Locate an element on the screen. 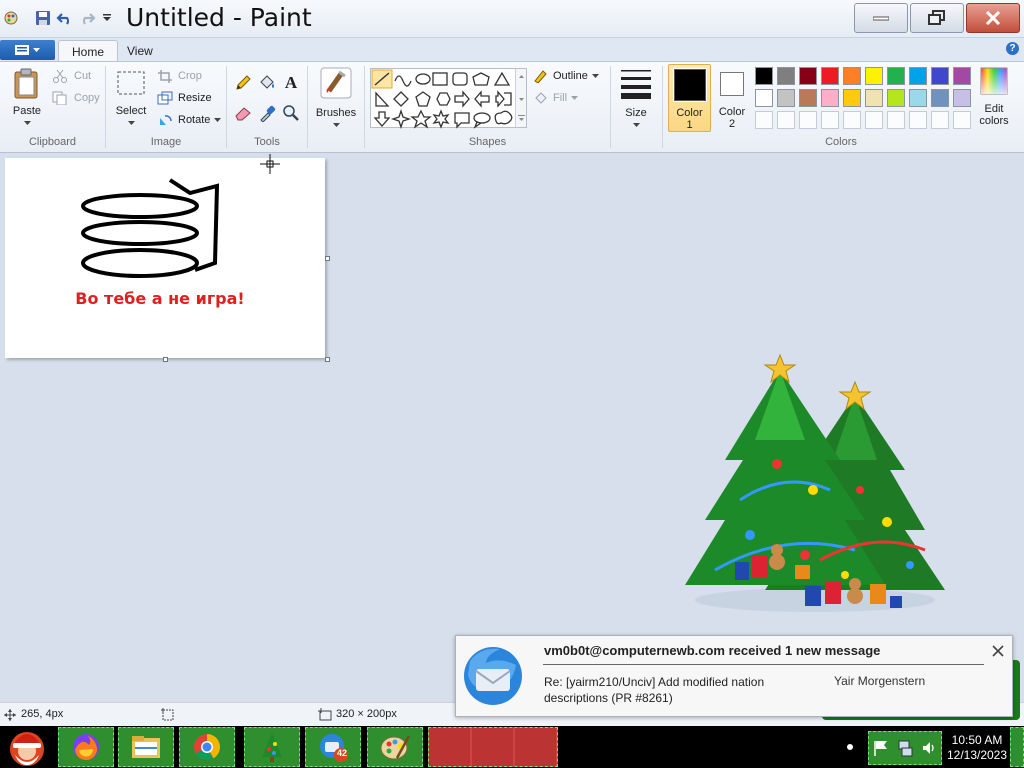  cut-button: Cut is located at coordinates (71, 76).